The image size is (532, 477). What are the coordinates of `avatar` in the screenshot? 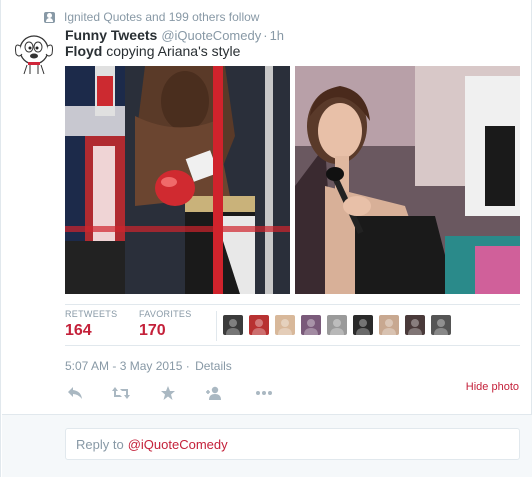 It's located at (34, 52).